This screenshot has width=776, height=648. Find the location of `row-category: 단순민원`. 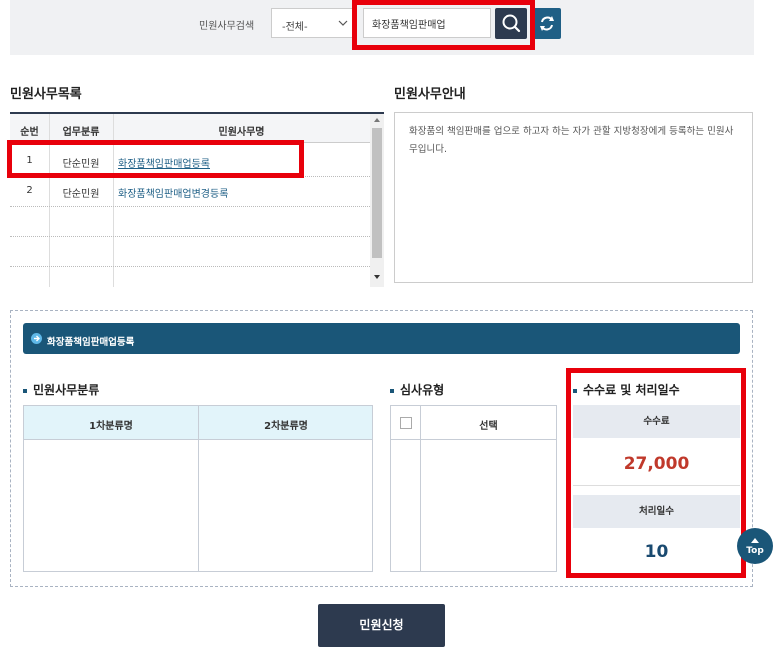

row-category: 단순민원 is located at coordinates (81, 194).